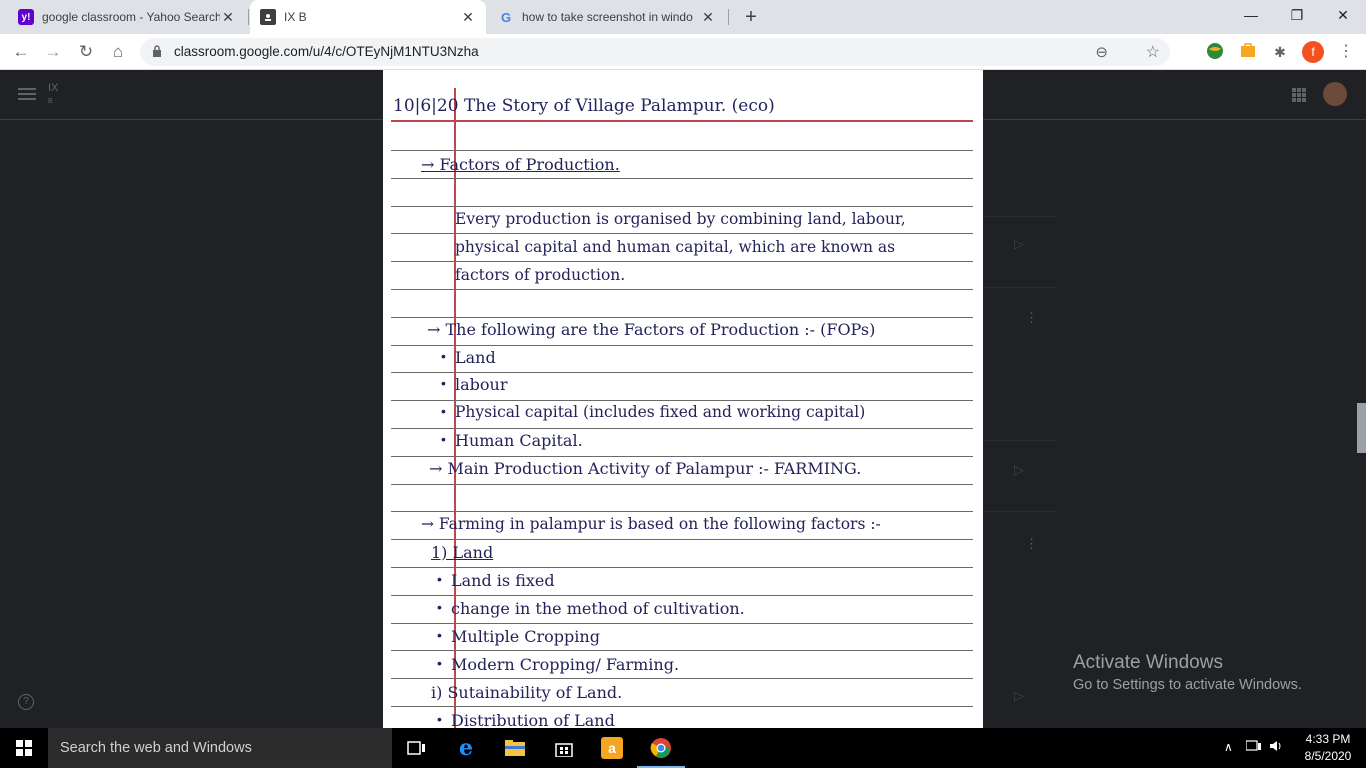 This screenshot has width=1366, height=768. I want to click on notebook-line: Distribution of Land, so click(533, 719).